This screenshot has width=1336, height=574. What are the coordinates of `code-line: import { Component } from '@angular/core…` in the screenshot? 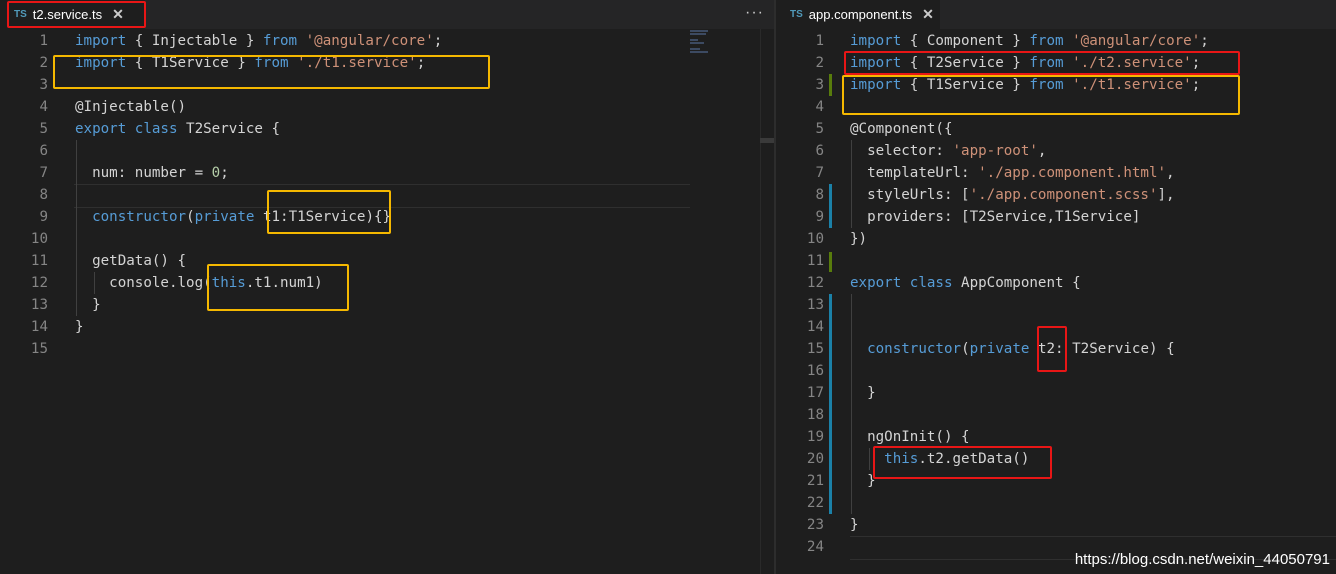 It's located at (1029, 41).